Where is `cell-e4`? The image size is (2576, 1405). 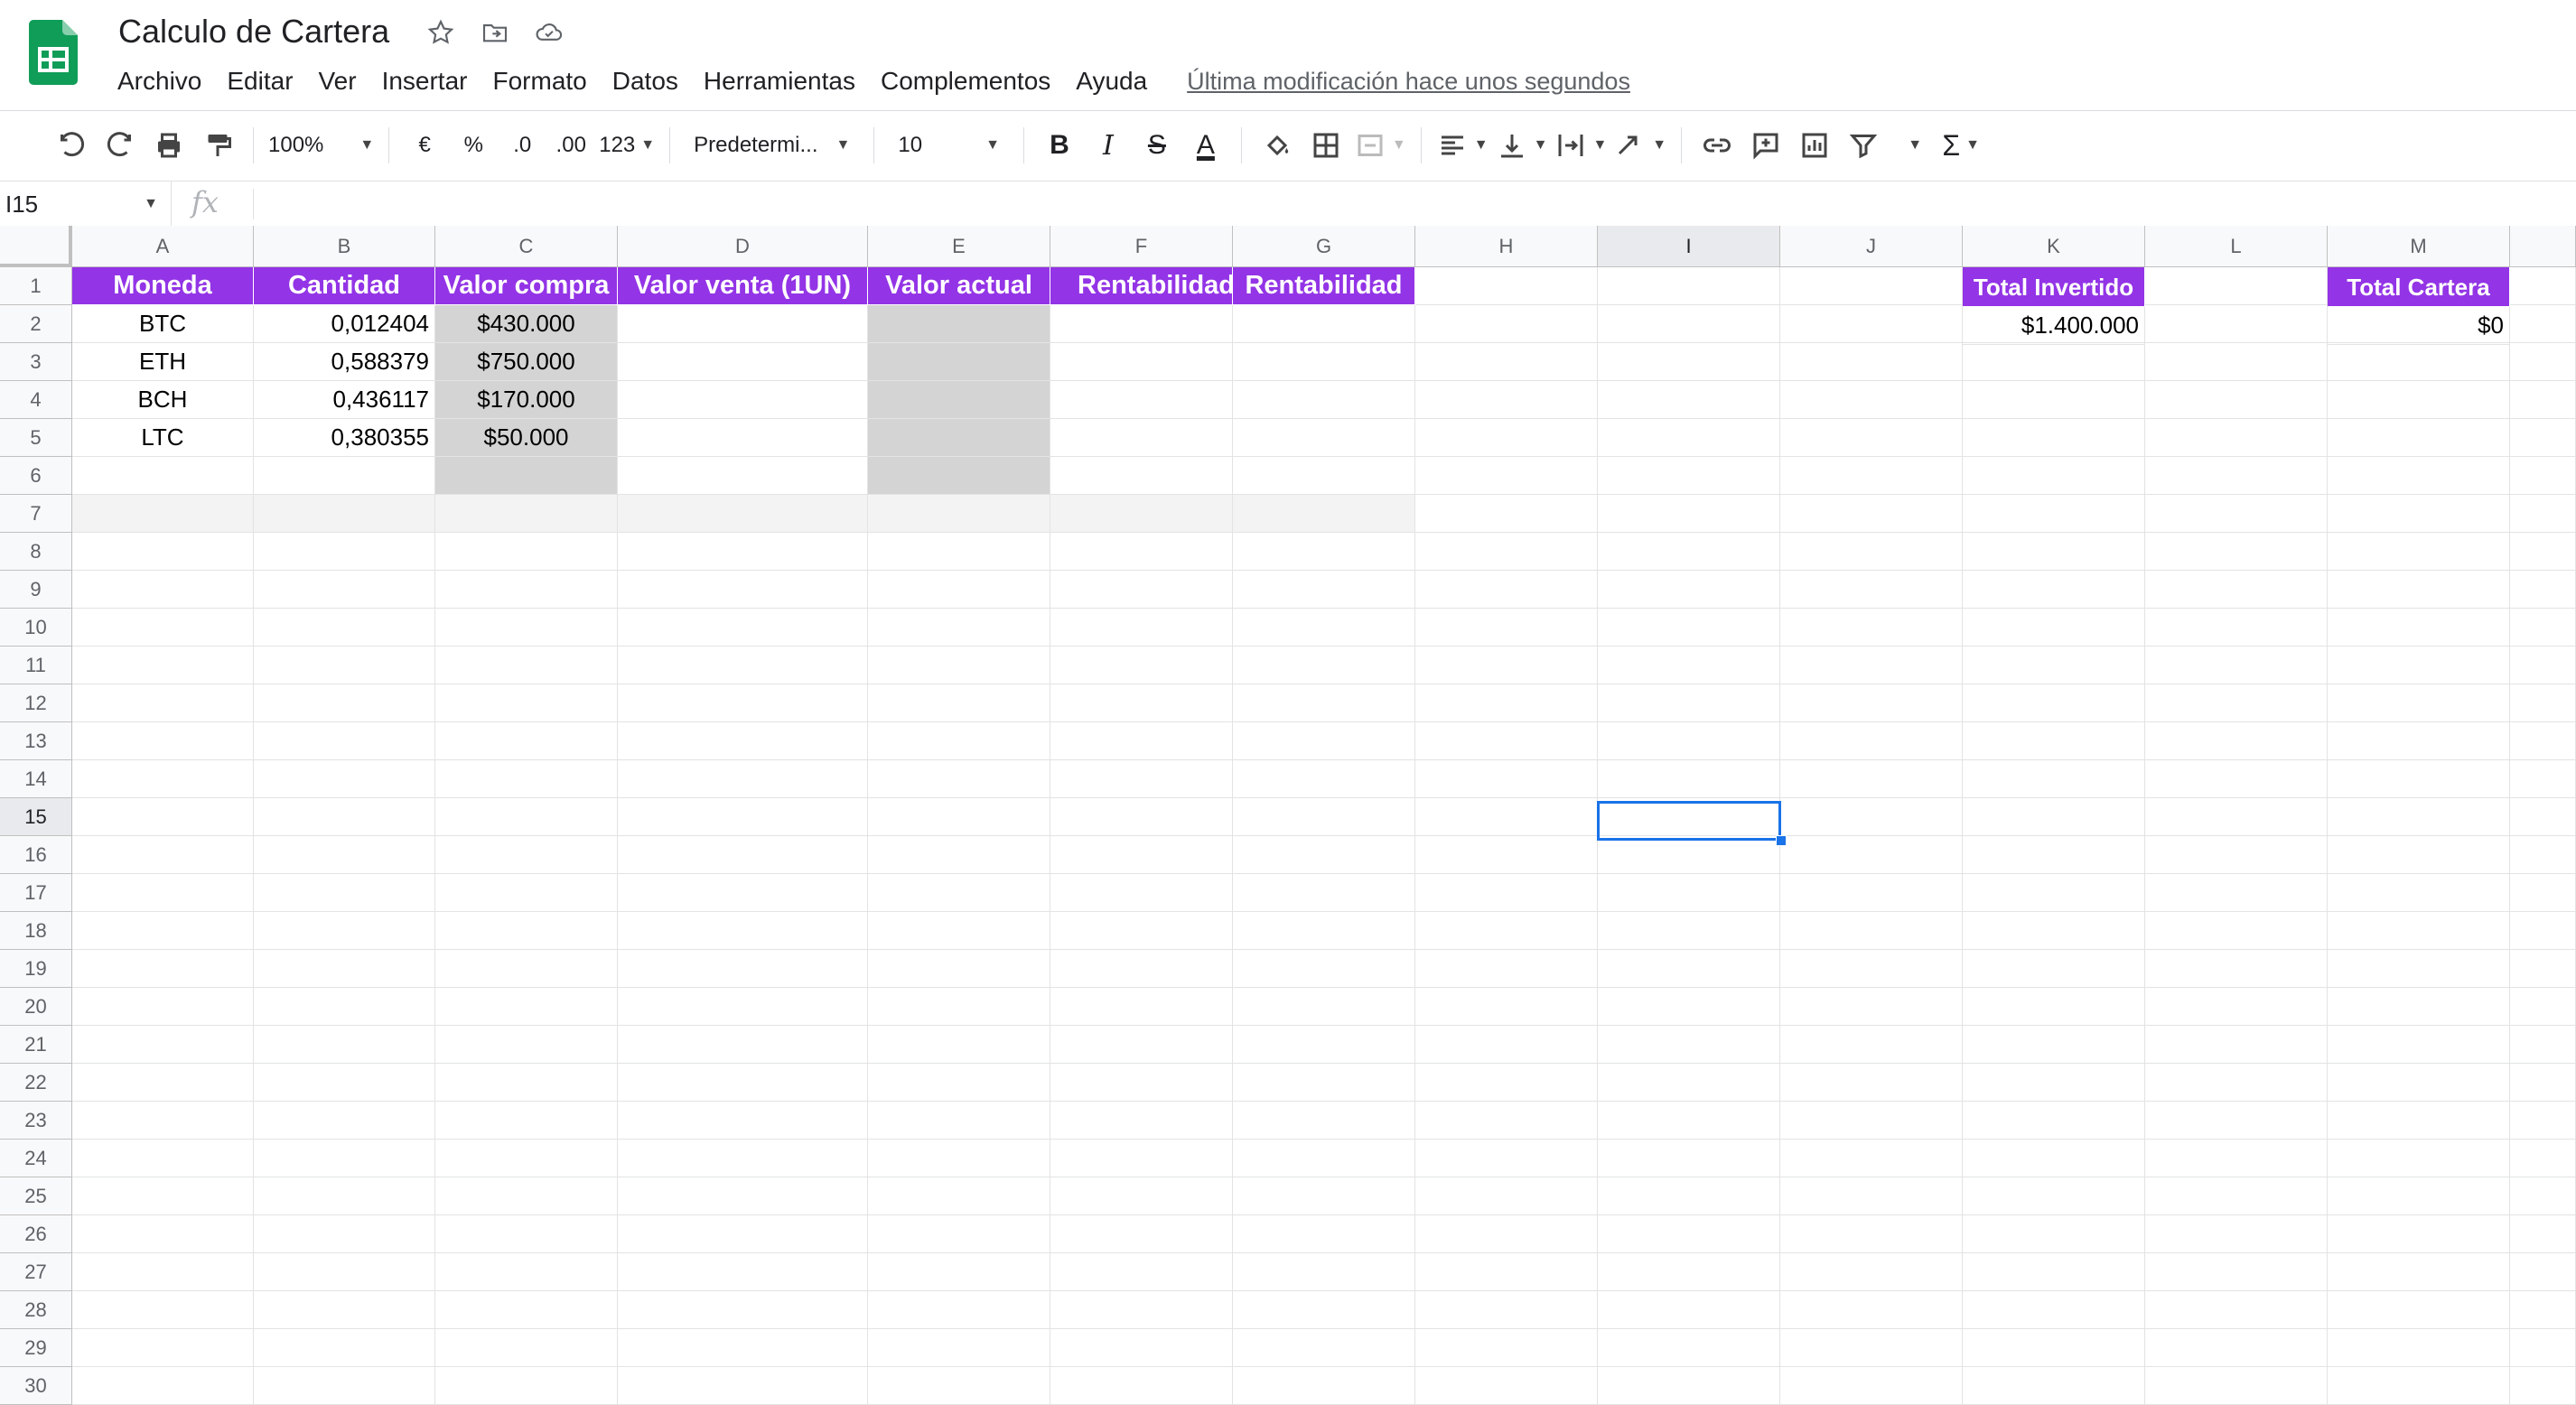
cell-e4 is located at coordinates (959, 400).